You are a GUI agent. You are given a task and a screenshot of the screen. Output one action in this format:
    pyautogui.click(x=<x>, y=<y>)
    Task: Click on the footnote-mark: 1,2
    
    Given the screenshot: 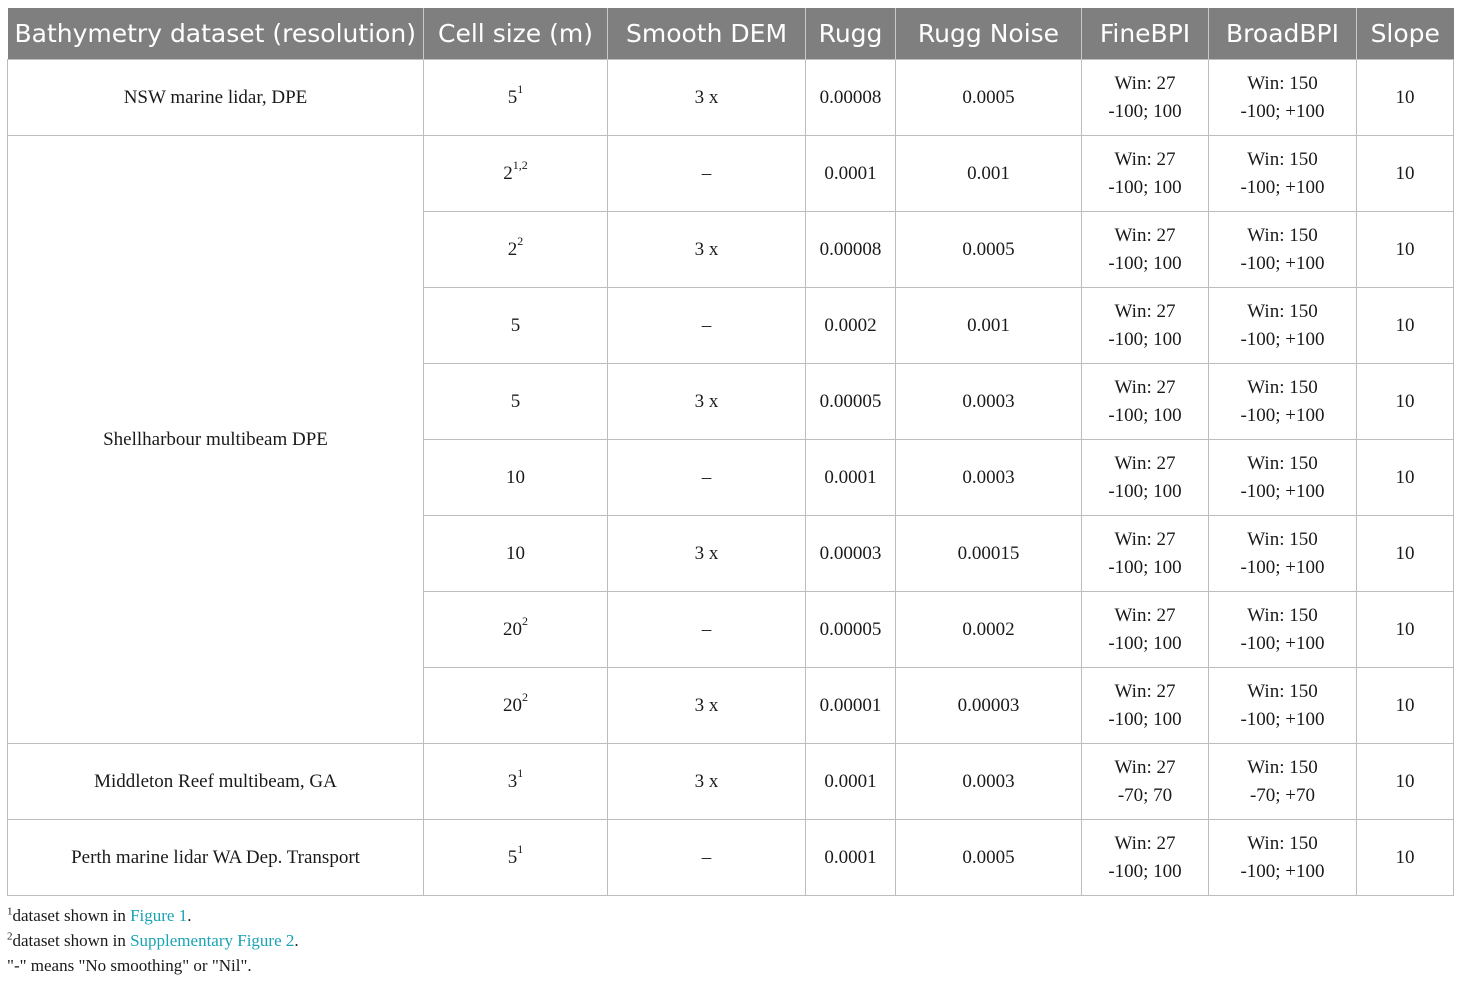 What is the action you would take?
    pyautogui.click(x=520, y=165)
    